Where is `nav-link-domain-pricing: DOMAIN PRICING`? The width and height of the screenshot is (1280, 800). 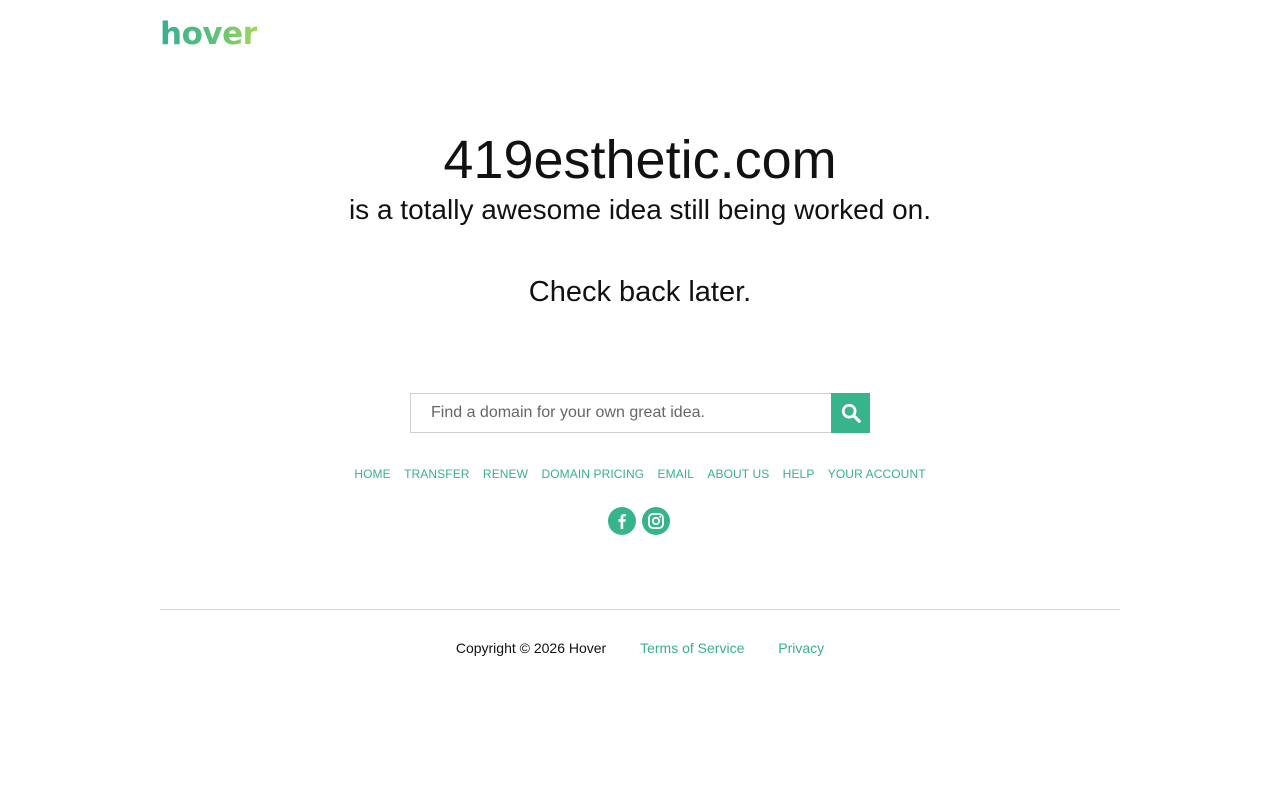
nav-link-domain-pricing: DOMAIN PRICING is located at coordinates (592, 474).